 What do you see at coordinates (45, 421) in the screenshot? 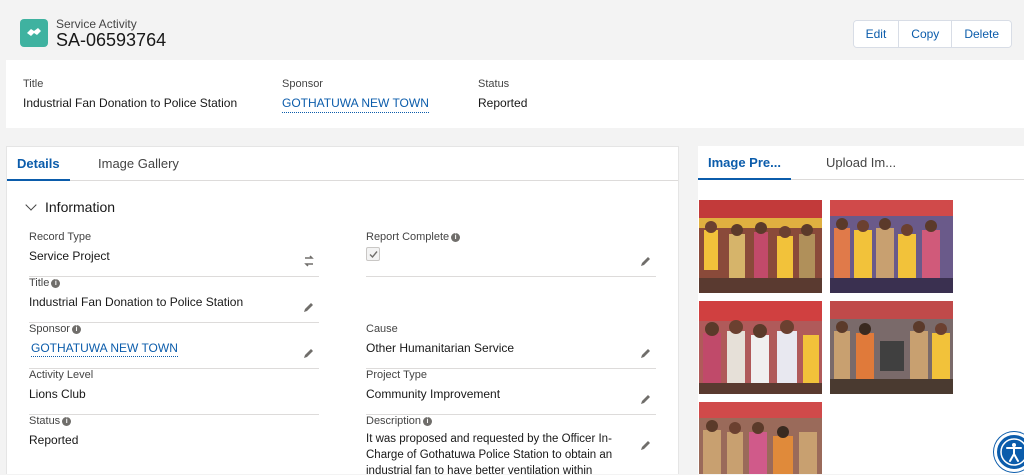
I see `field-label: Status` at bounding box center [45, 421].